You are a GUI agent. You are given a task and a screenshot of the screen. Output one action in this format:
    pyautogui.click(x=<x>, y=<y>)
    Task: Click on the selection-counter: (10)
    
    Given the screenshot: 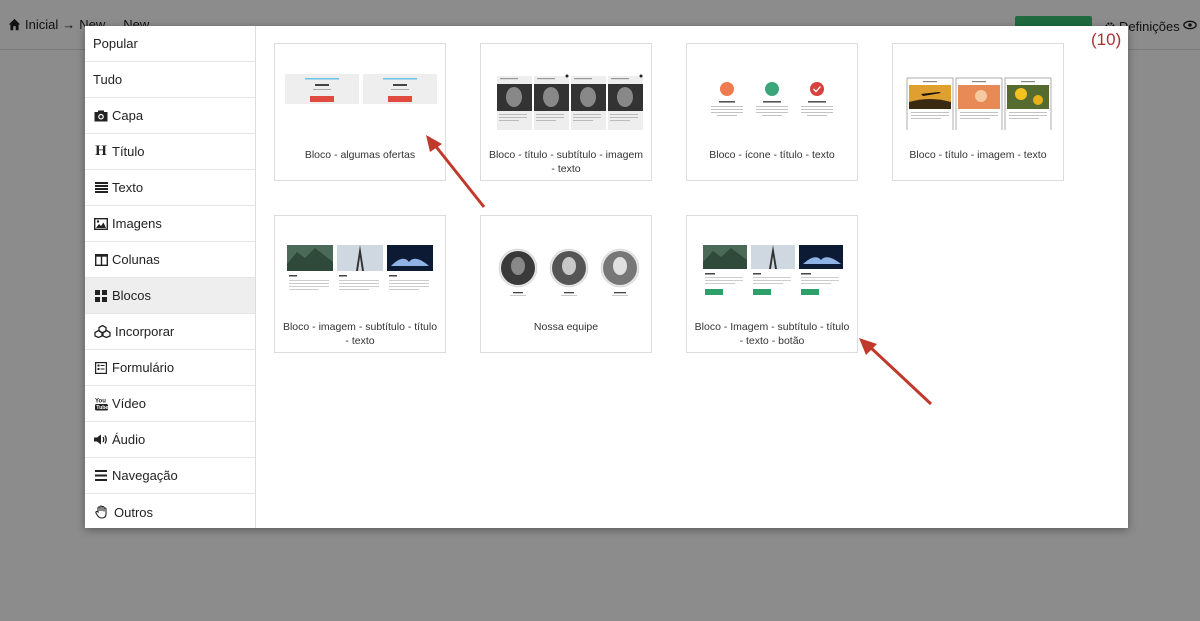 What is the action you would take?
    pyautogui.click(x=1106, y=39)
    